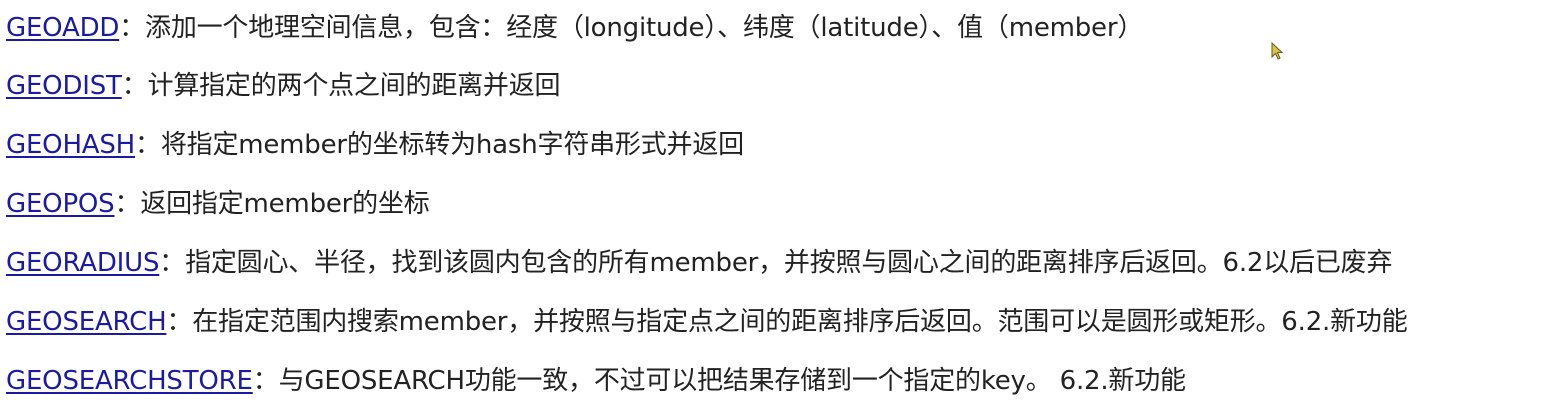 The image size is (1547, 411). I want to click on command-link-geohash: GEOHASH, so click(70, 145).